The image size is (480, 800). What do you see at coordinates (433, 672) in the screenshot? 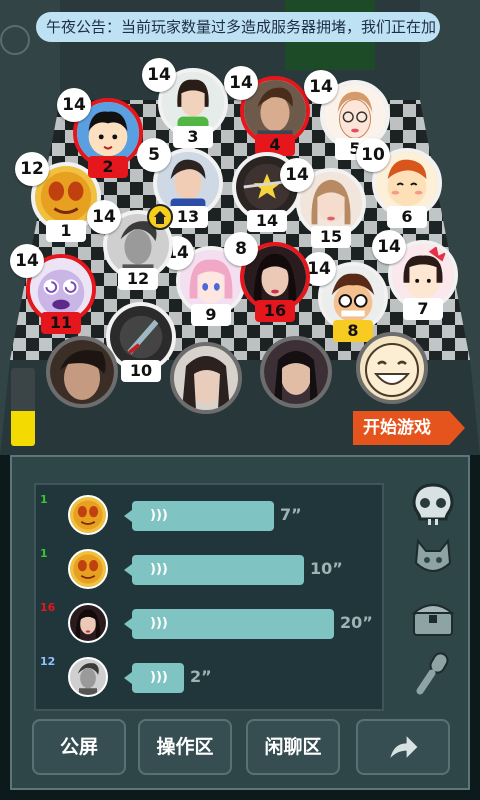
I see `microphone-icon` at bounding box center [433, 672].